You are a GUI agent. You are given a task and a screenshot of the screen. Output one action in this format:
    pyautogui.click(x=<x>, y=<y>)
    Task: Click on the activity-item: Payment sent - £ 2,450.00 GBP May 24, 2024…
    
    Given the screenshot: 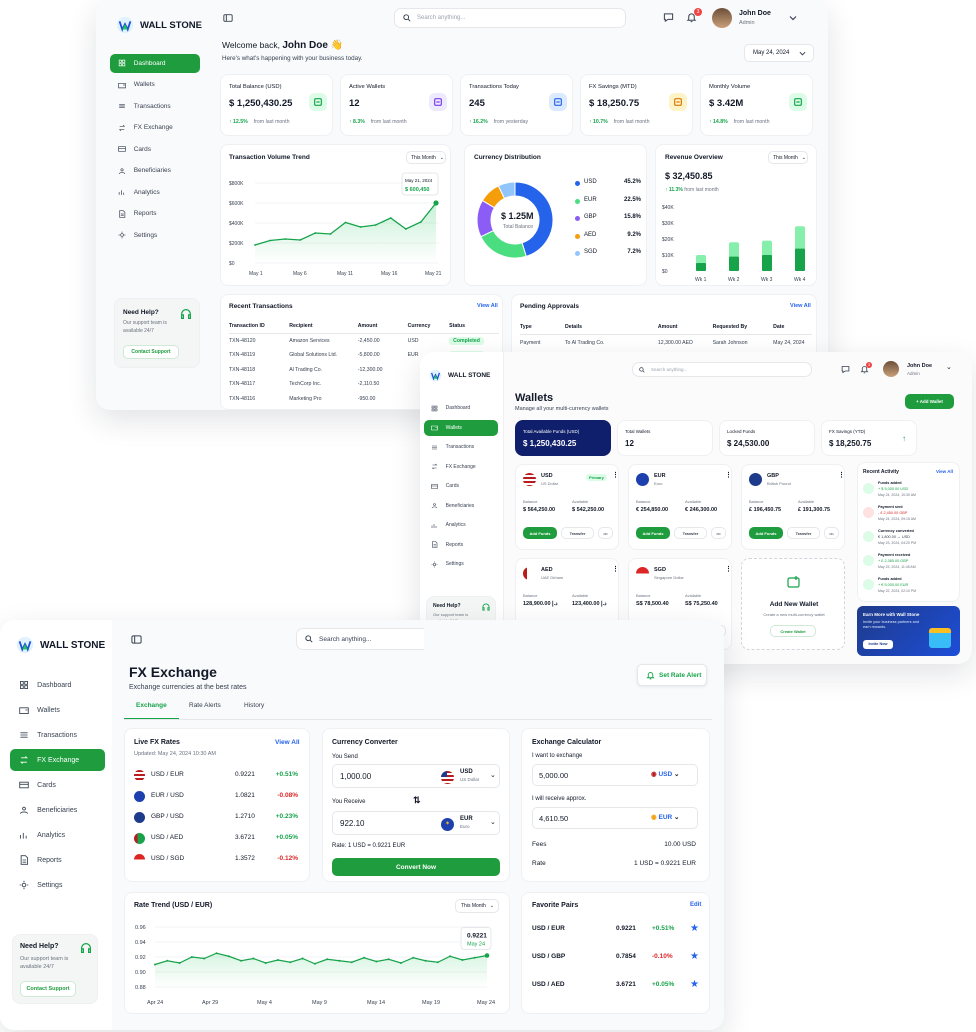 What is the action you would take?
    pyautogui.click(x=910, y=516)
    